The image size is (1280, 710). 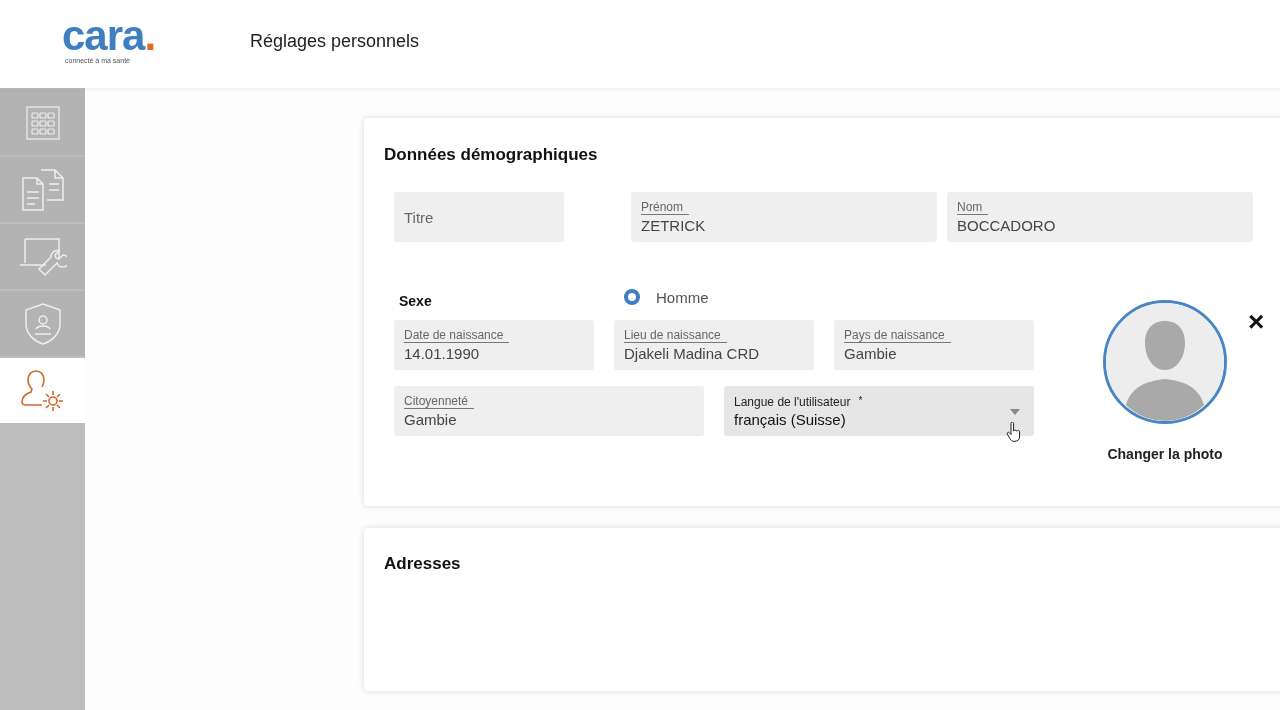 I want to click on section-title: Données démographiques, so click(x=491, y=154).